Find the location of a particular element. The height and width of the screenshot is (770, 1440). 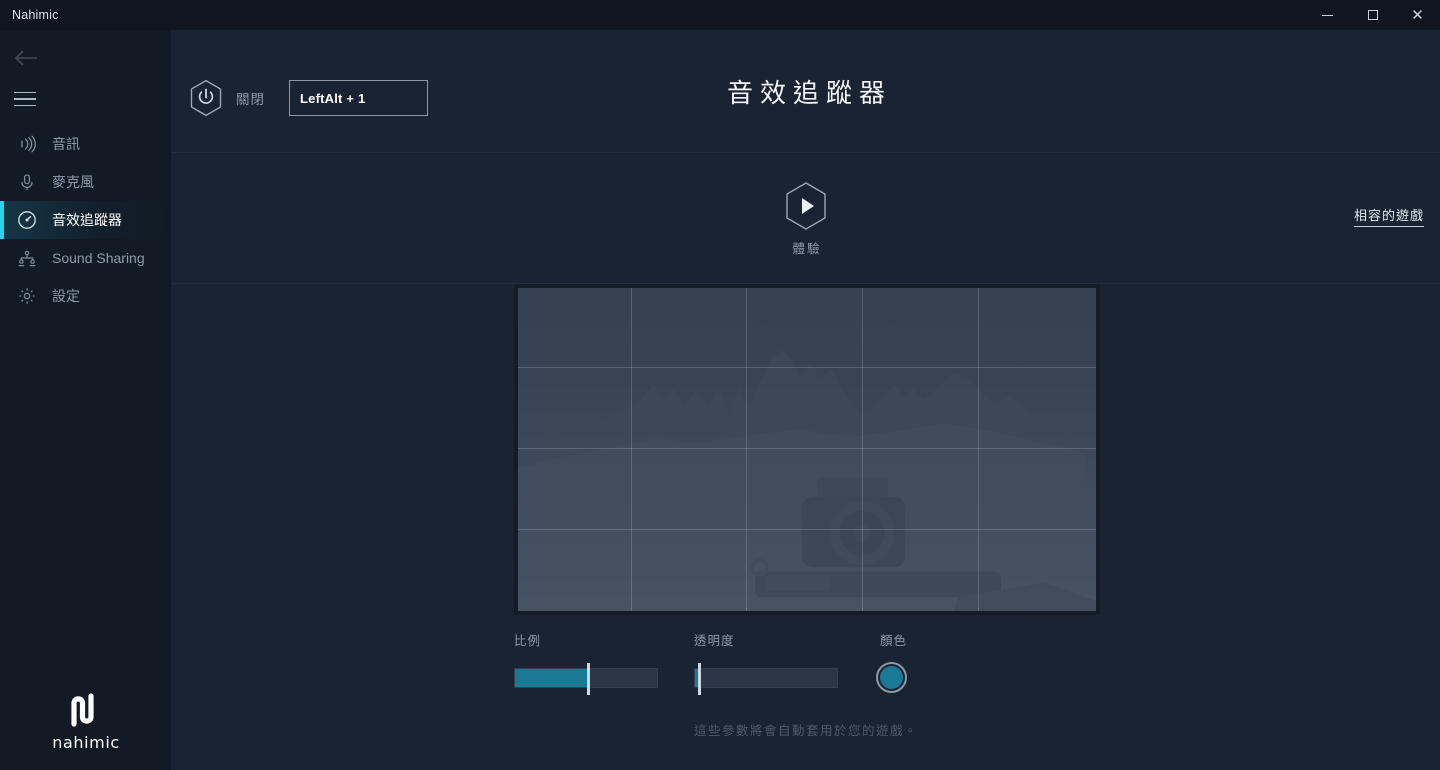

back-arrow-icon is located at coordinates (25, 58).